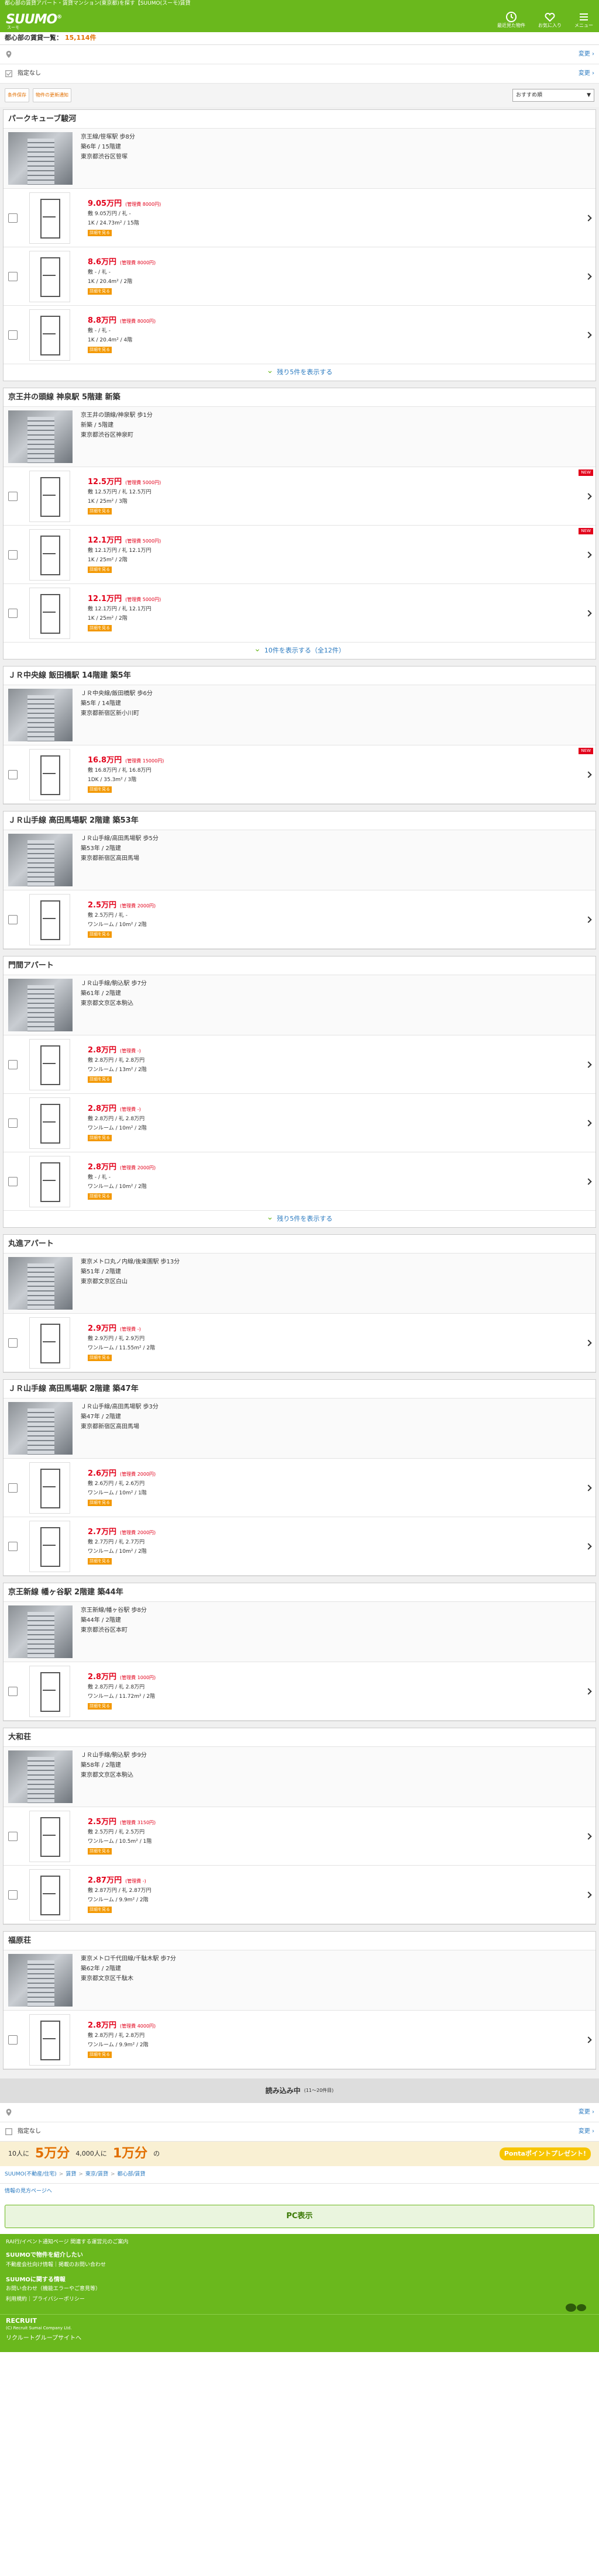 This screenshot has height=2576, width=599. Describe the element at coordinates (511, 20) in the screenshot. I see `history-button: 最近見た物件` at that location.